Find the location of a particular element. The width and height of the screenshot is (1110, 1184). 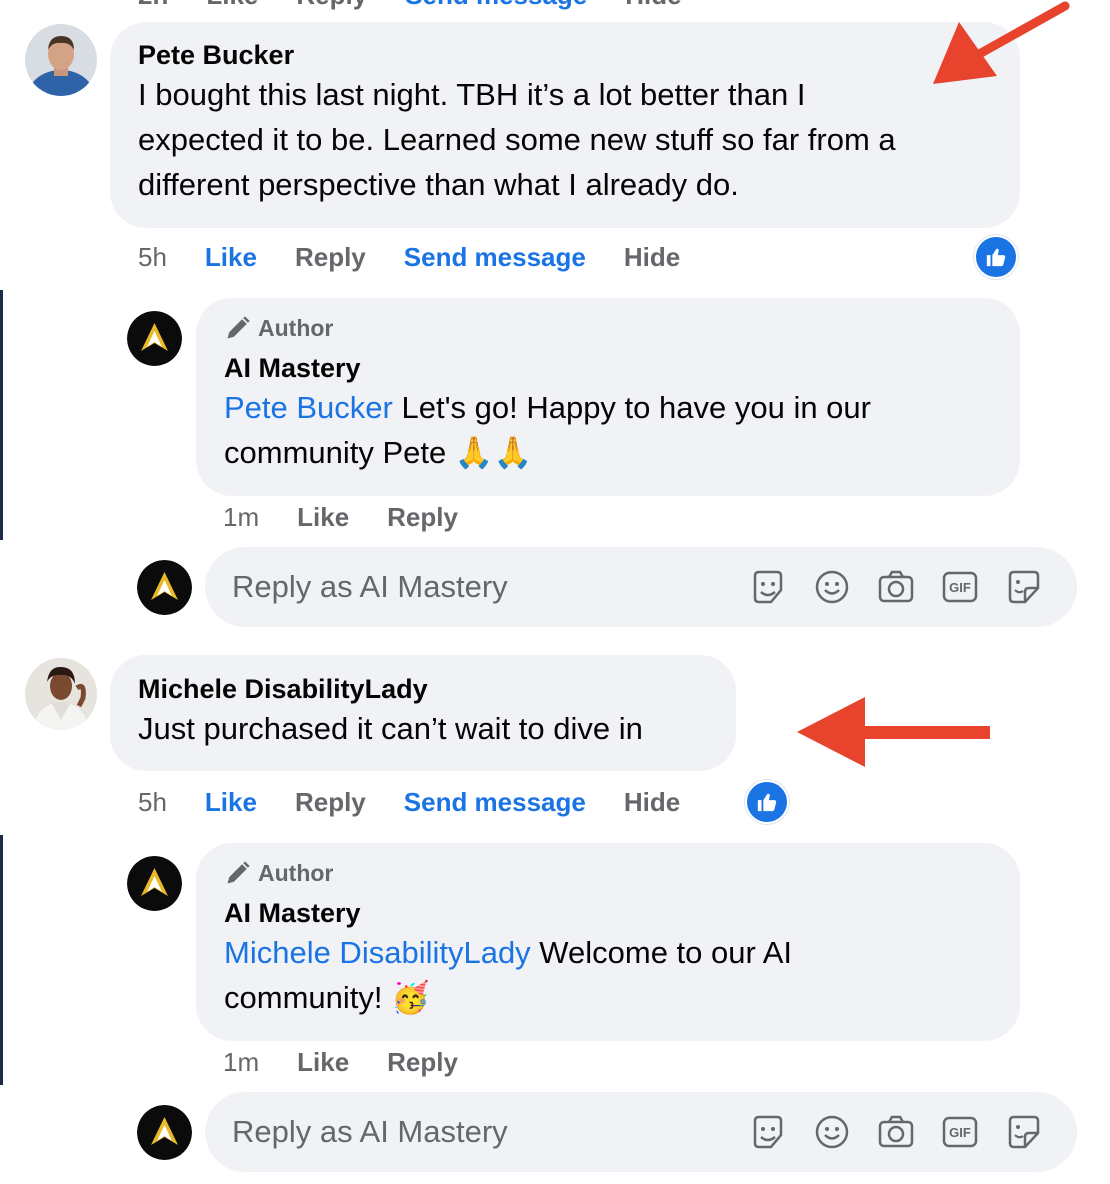

reply-text: Welcome to our AI is located at coordinates (661, 952).